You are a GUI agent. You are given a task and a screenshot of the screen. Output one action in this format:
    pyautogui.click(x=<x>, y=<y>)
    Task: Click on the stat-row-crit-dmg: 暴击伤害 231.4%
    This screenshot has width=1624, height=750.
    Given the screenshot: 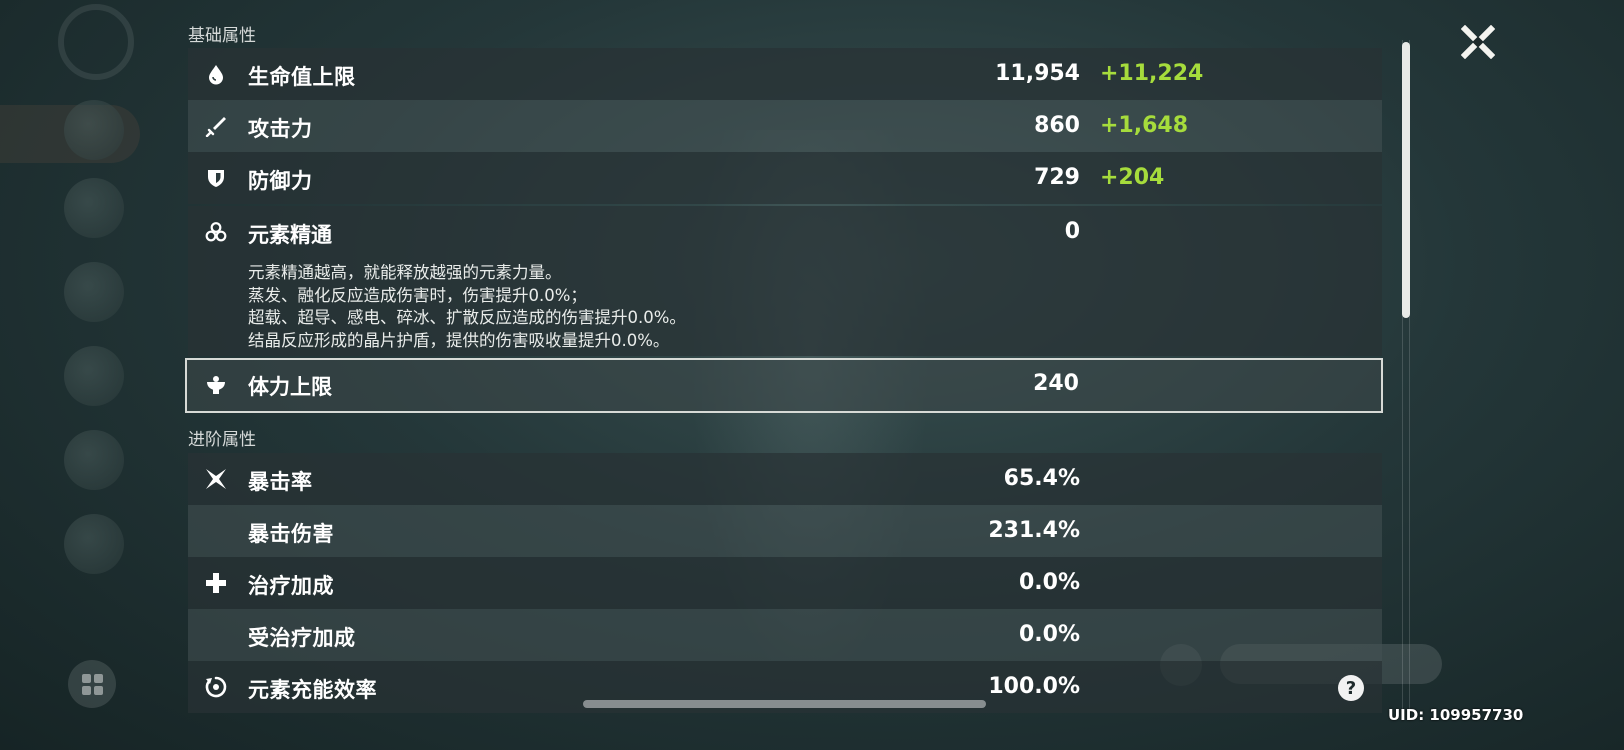 What is the action you would take?
    pyautogui.click(x=785, y=531)
    